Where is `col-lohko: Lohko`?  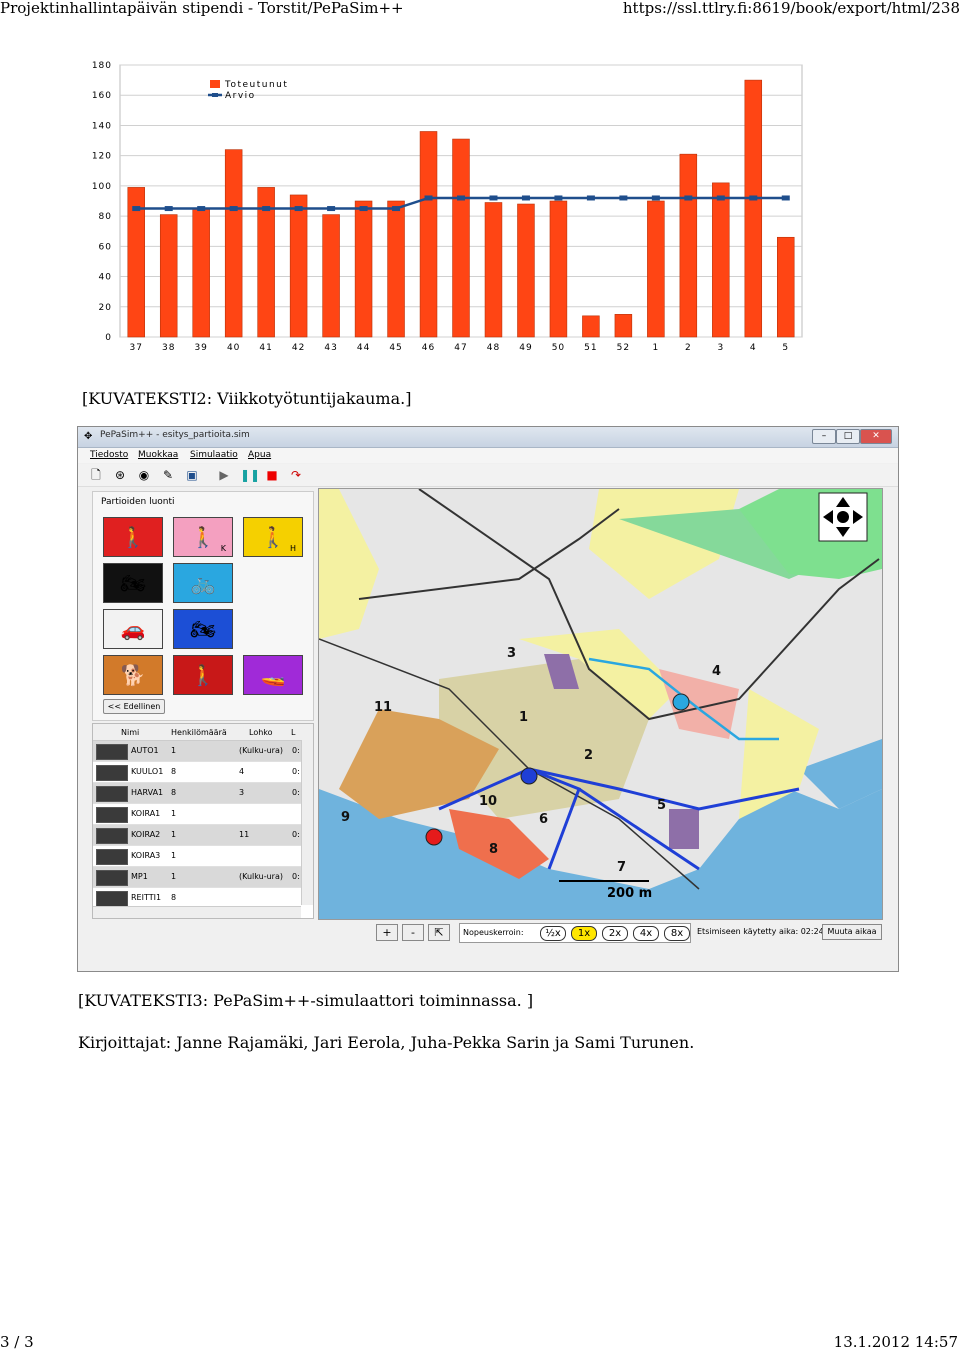 col-lohko: Lohko is located at coordinates (261, 732).